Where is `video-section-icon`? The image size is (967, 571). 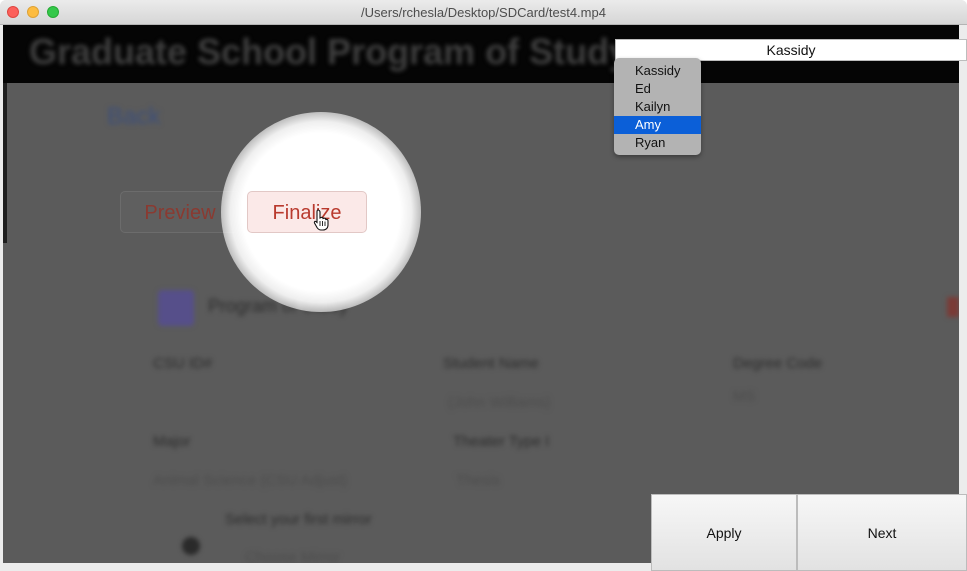 video-section-icon is located at coordinates (176, 308).